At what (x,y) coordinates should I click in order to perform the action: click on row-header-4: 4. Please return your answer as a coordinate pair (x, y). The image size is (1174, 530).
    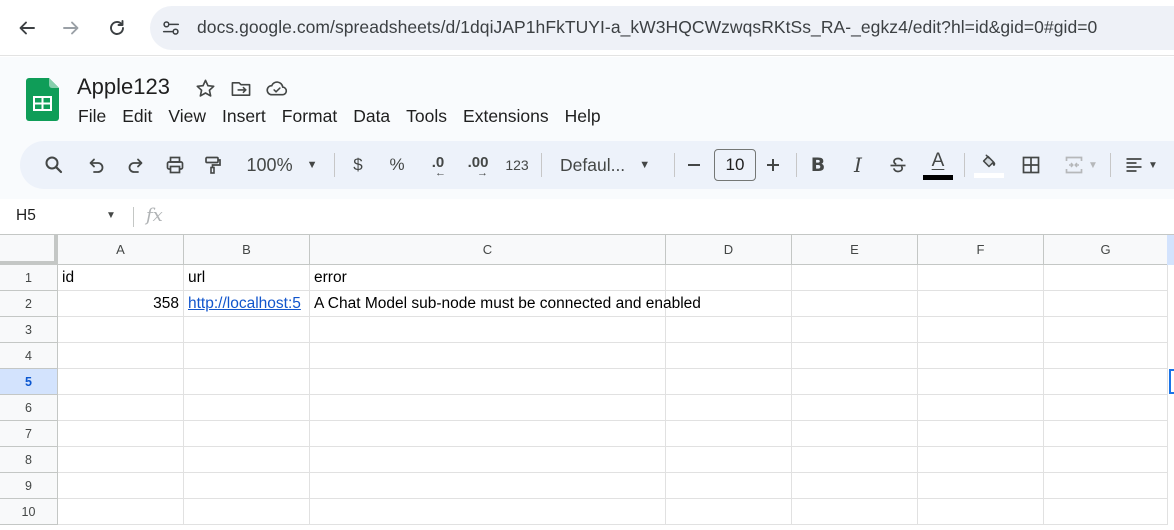
    Looking at the image, I should click on (29, 356).